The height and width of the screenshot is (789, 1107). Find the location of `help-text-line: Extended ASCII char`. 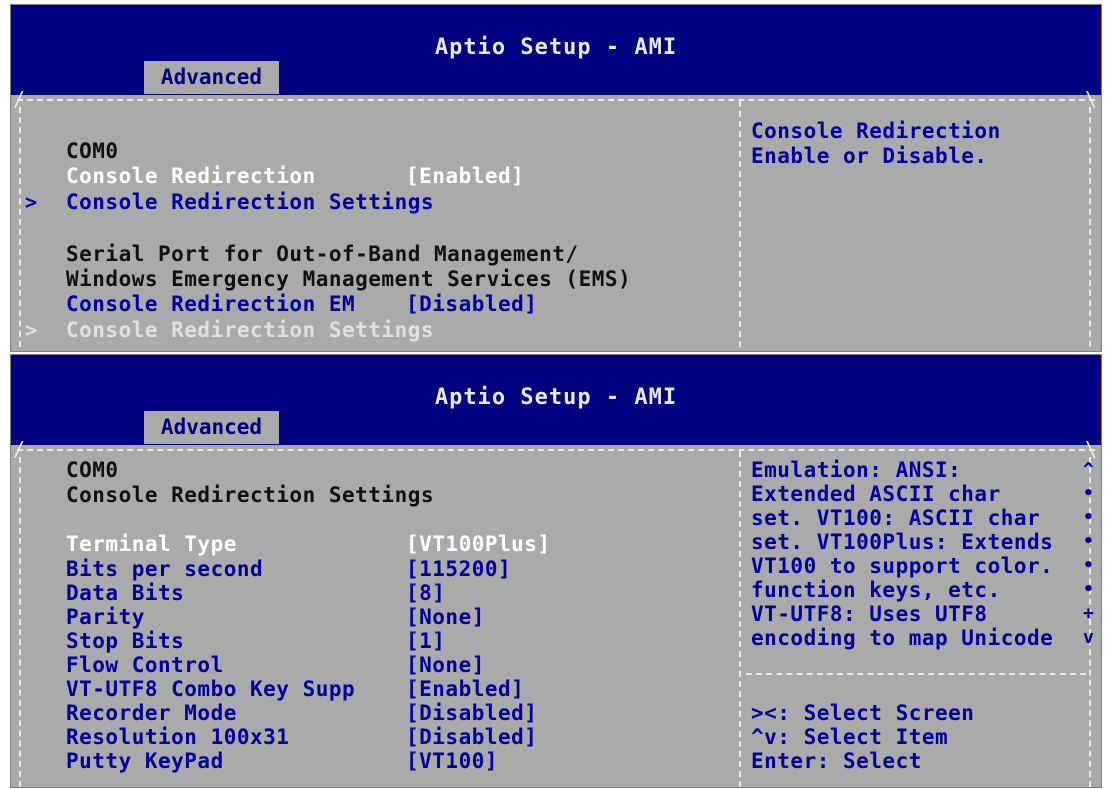

help-text-line: Extended ASCII char is located at coordinates (876, 494).